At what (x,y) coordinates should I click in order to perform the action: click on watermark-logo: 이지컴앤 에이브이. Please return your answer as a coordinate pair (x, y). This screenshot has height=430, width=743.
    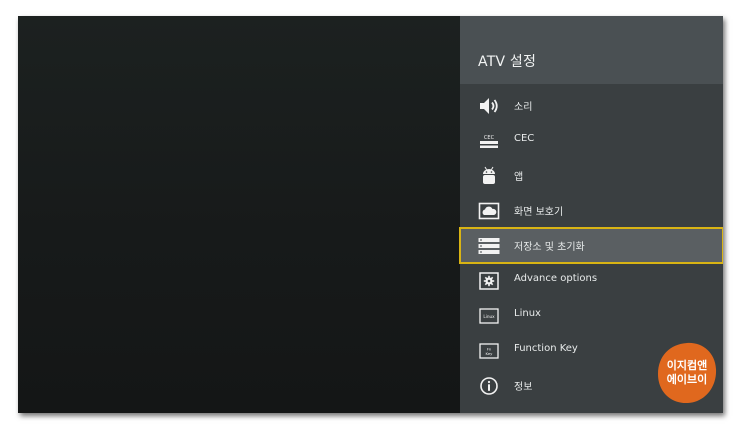
    Looking at the image, I should click on (687, 373).